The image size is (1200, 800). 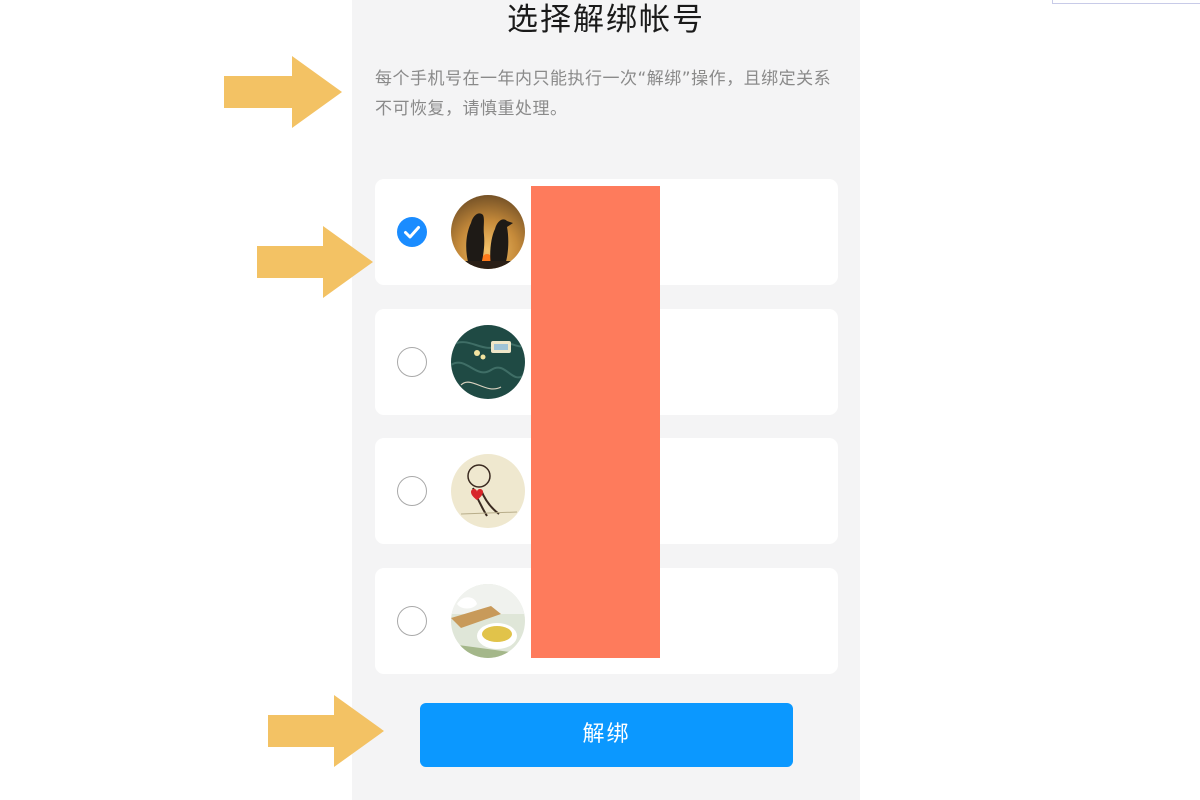 I want to click on window-edge-frame, so click(x=1126, y=2).